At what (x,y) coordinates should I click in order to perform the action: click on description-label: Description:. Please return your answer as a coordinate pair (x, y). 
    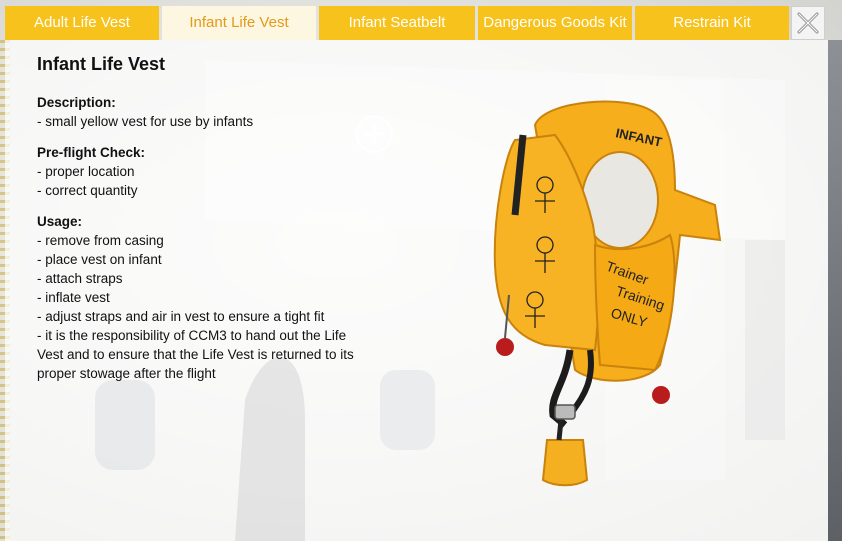
    Looking at the image, I should click on (76, 102).